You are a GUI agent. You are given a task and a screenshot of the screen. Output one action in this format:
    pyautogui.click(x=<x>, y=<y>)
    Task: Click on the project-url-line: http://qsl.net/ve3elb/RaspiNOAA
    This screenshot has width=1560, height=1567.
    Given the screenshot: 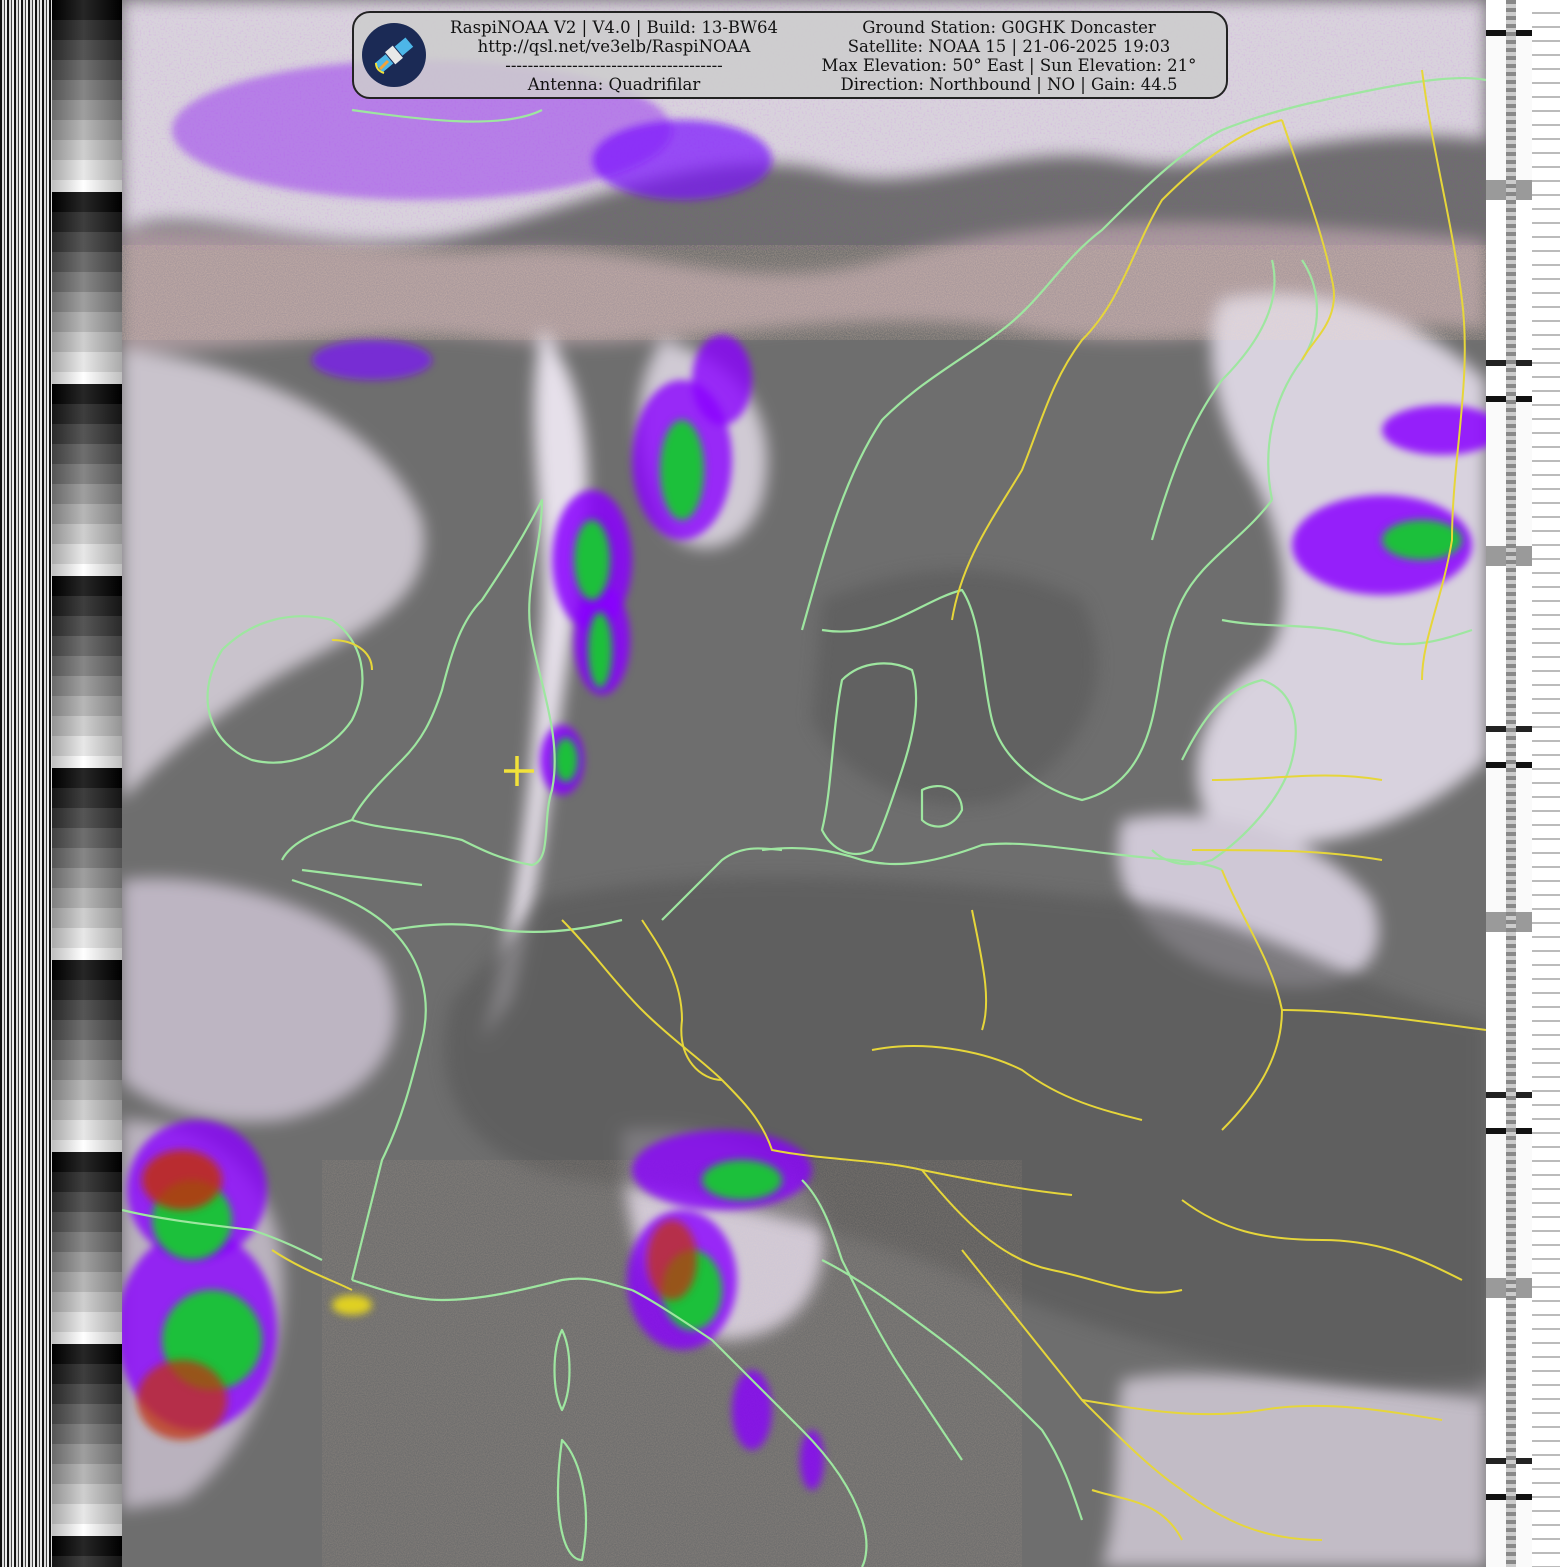 What is the action you would take?
    pyautogui.click(x=614, y=46)
    